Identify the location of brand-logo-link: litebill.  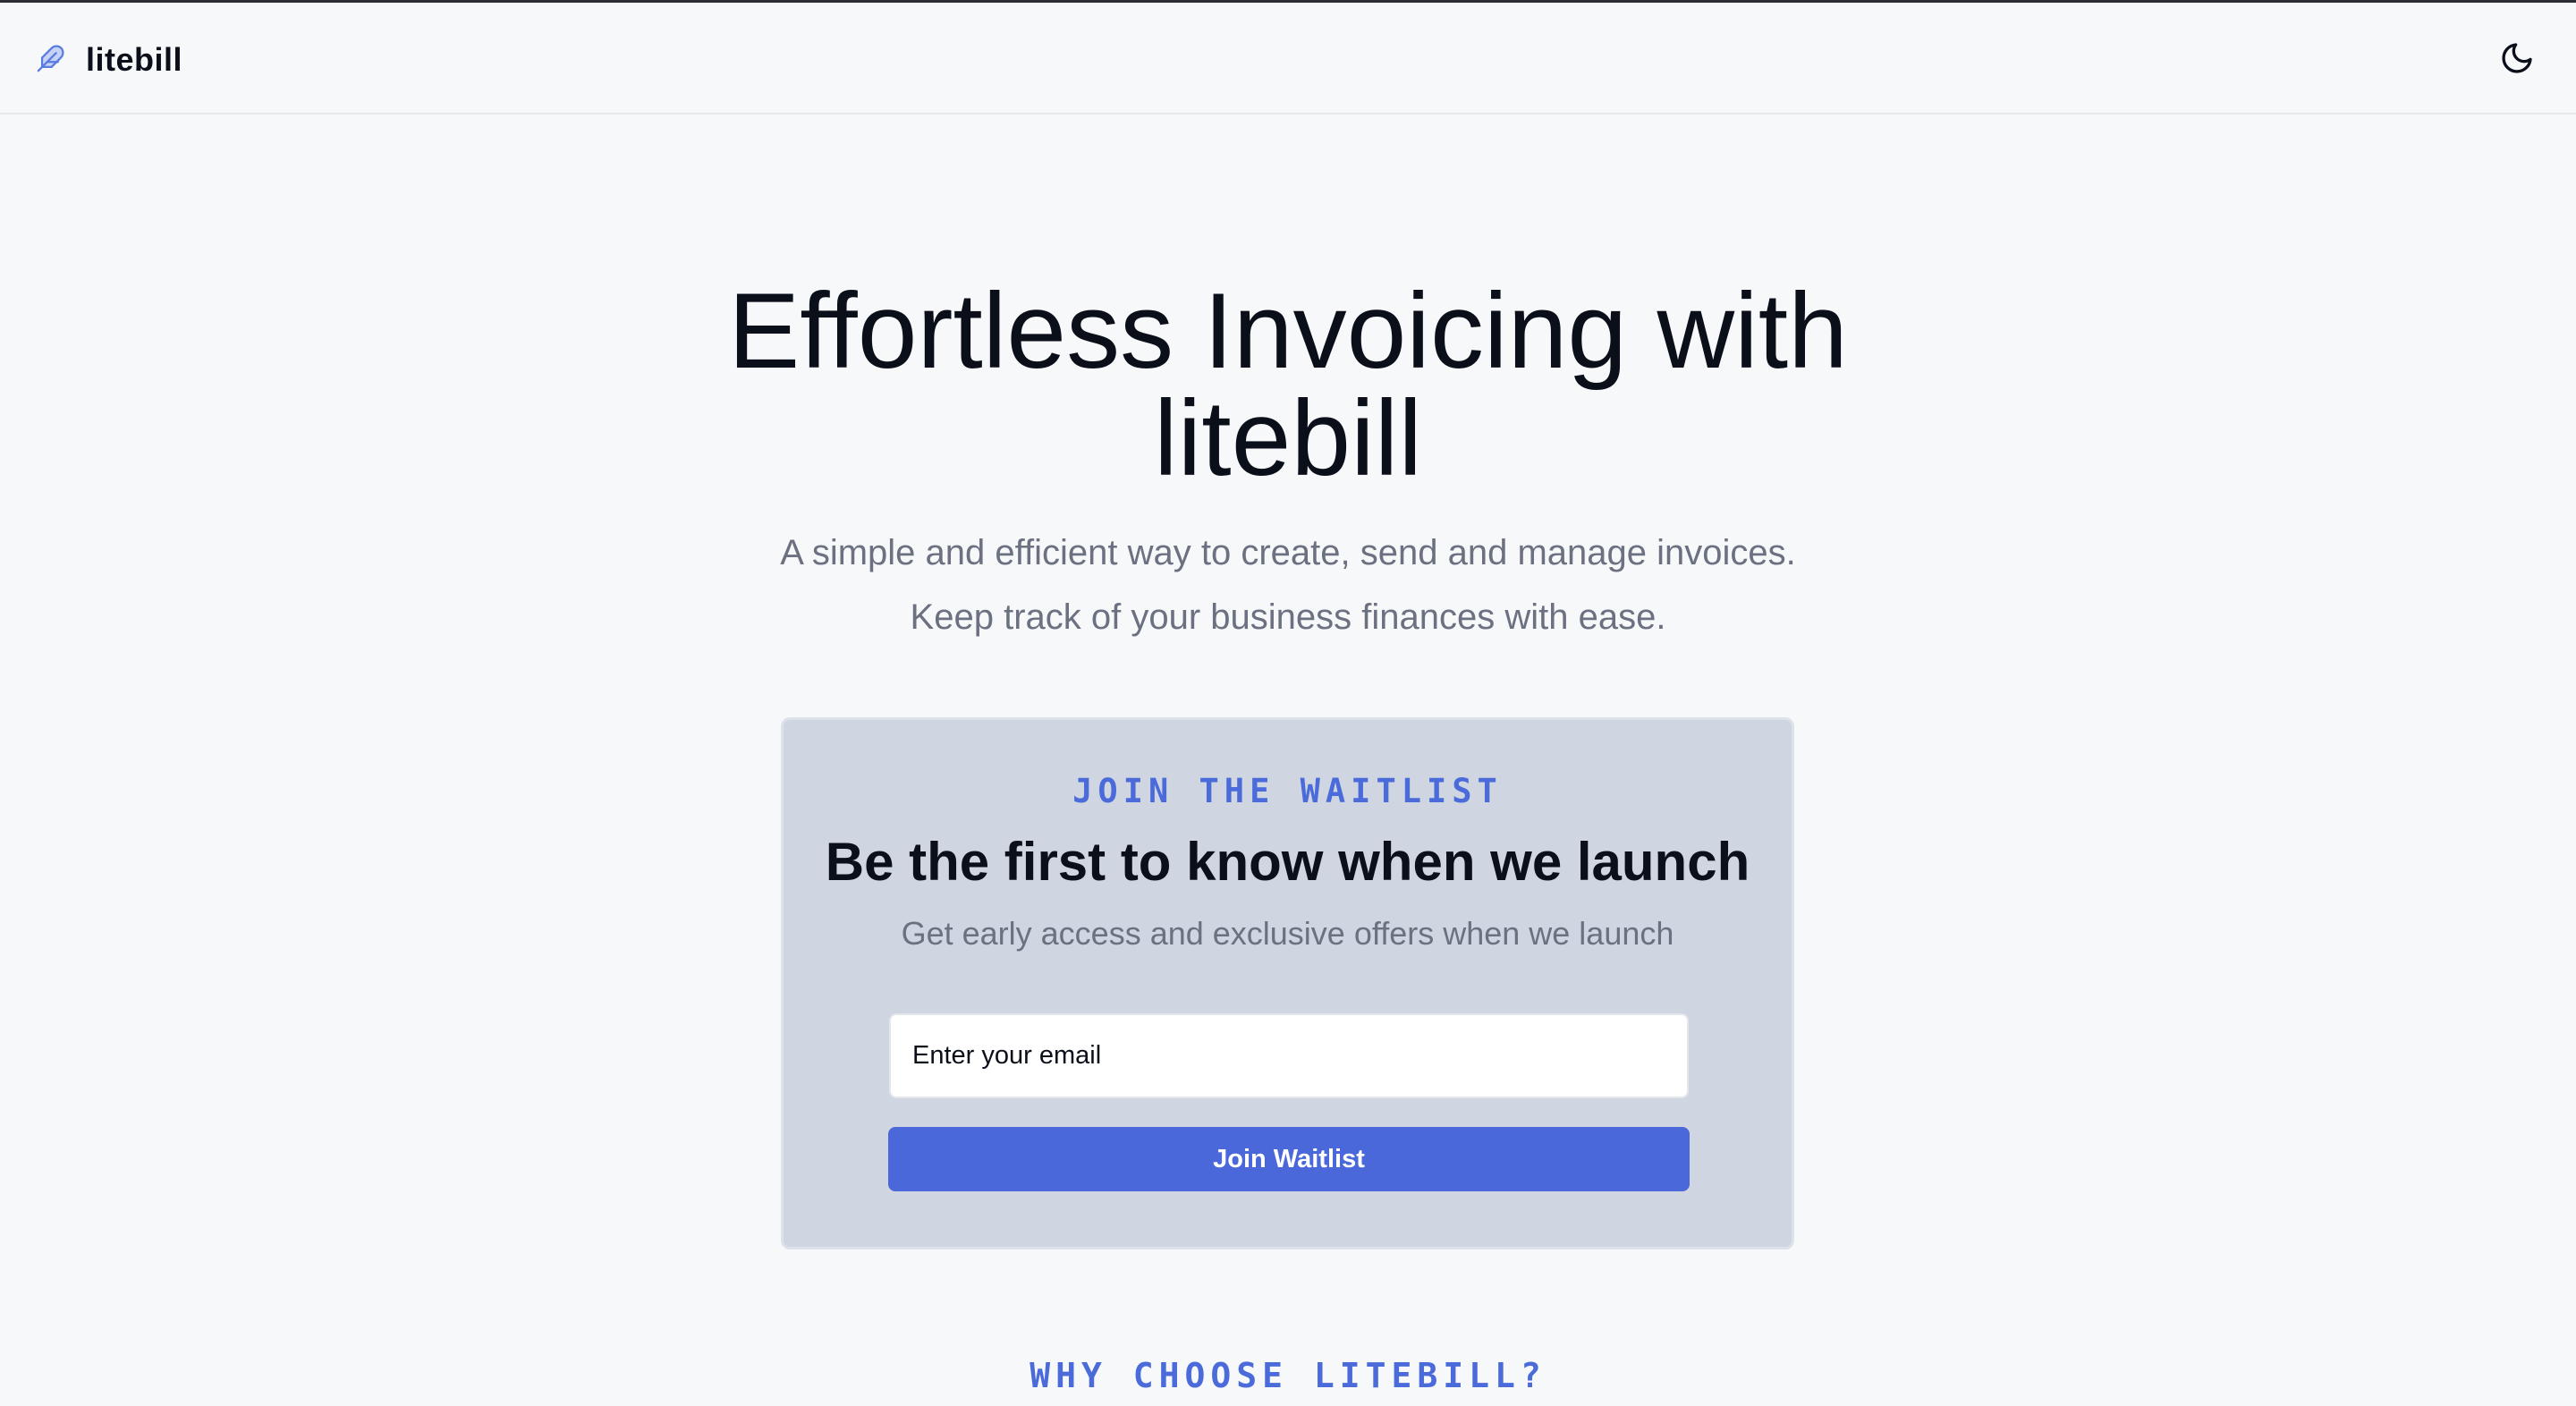
(109, 60).